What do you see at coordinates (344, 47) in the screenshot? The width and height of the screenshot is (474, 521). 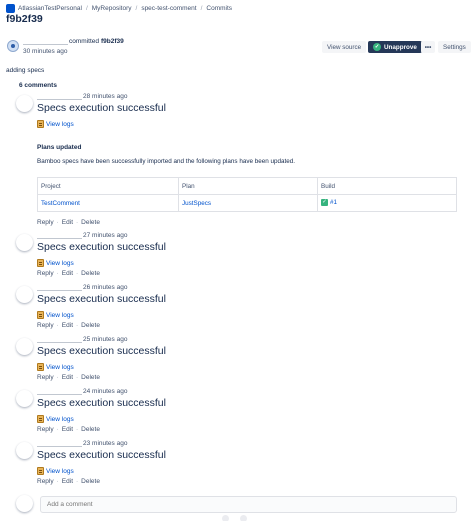 I see `view-source-button: View source` at bounding box center [344, 47].